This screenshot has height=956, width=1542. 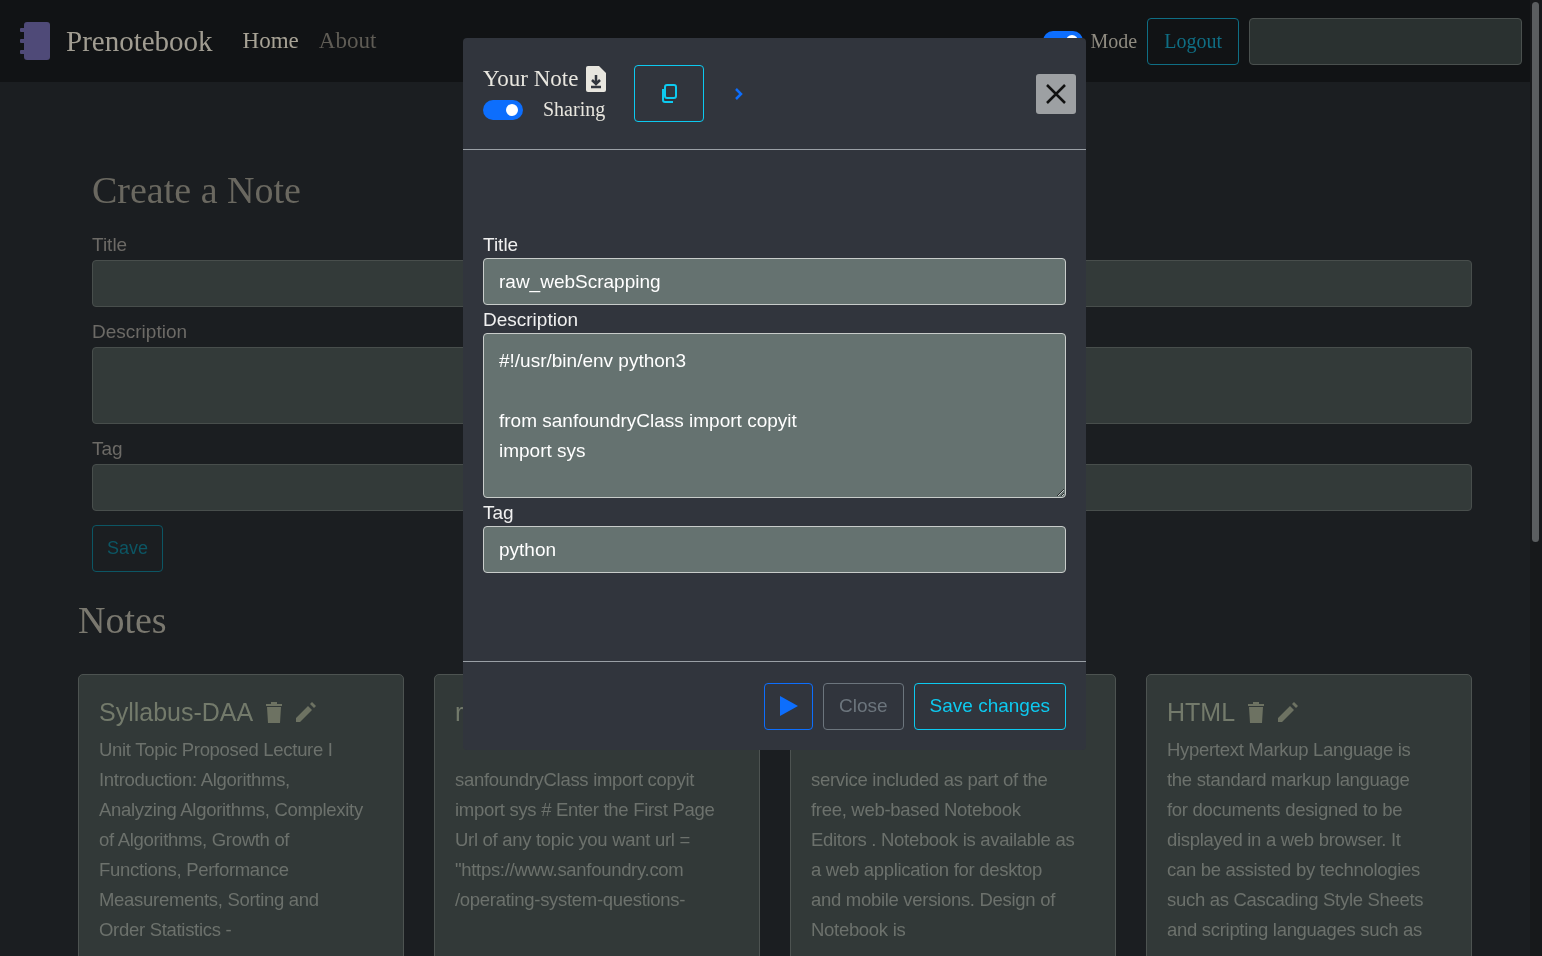 What do you see at coordinates (943, 855) in the screenshot?
I see `note-description: service included as part of the free, web-based Notebook Editors . Notebook is available as a web application for desktop and mobile versions. Design of Notebook is` at bounding box center [943, 855].